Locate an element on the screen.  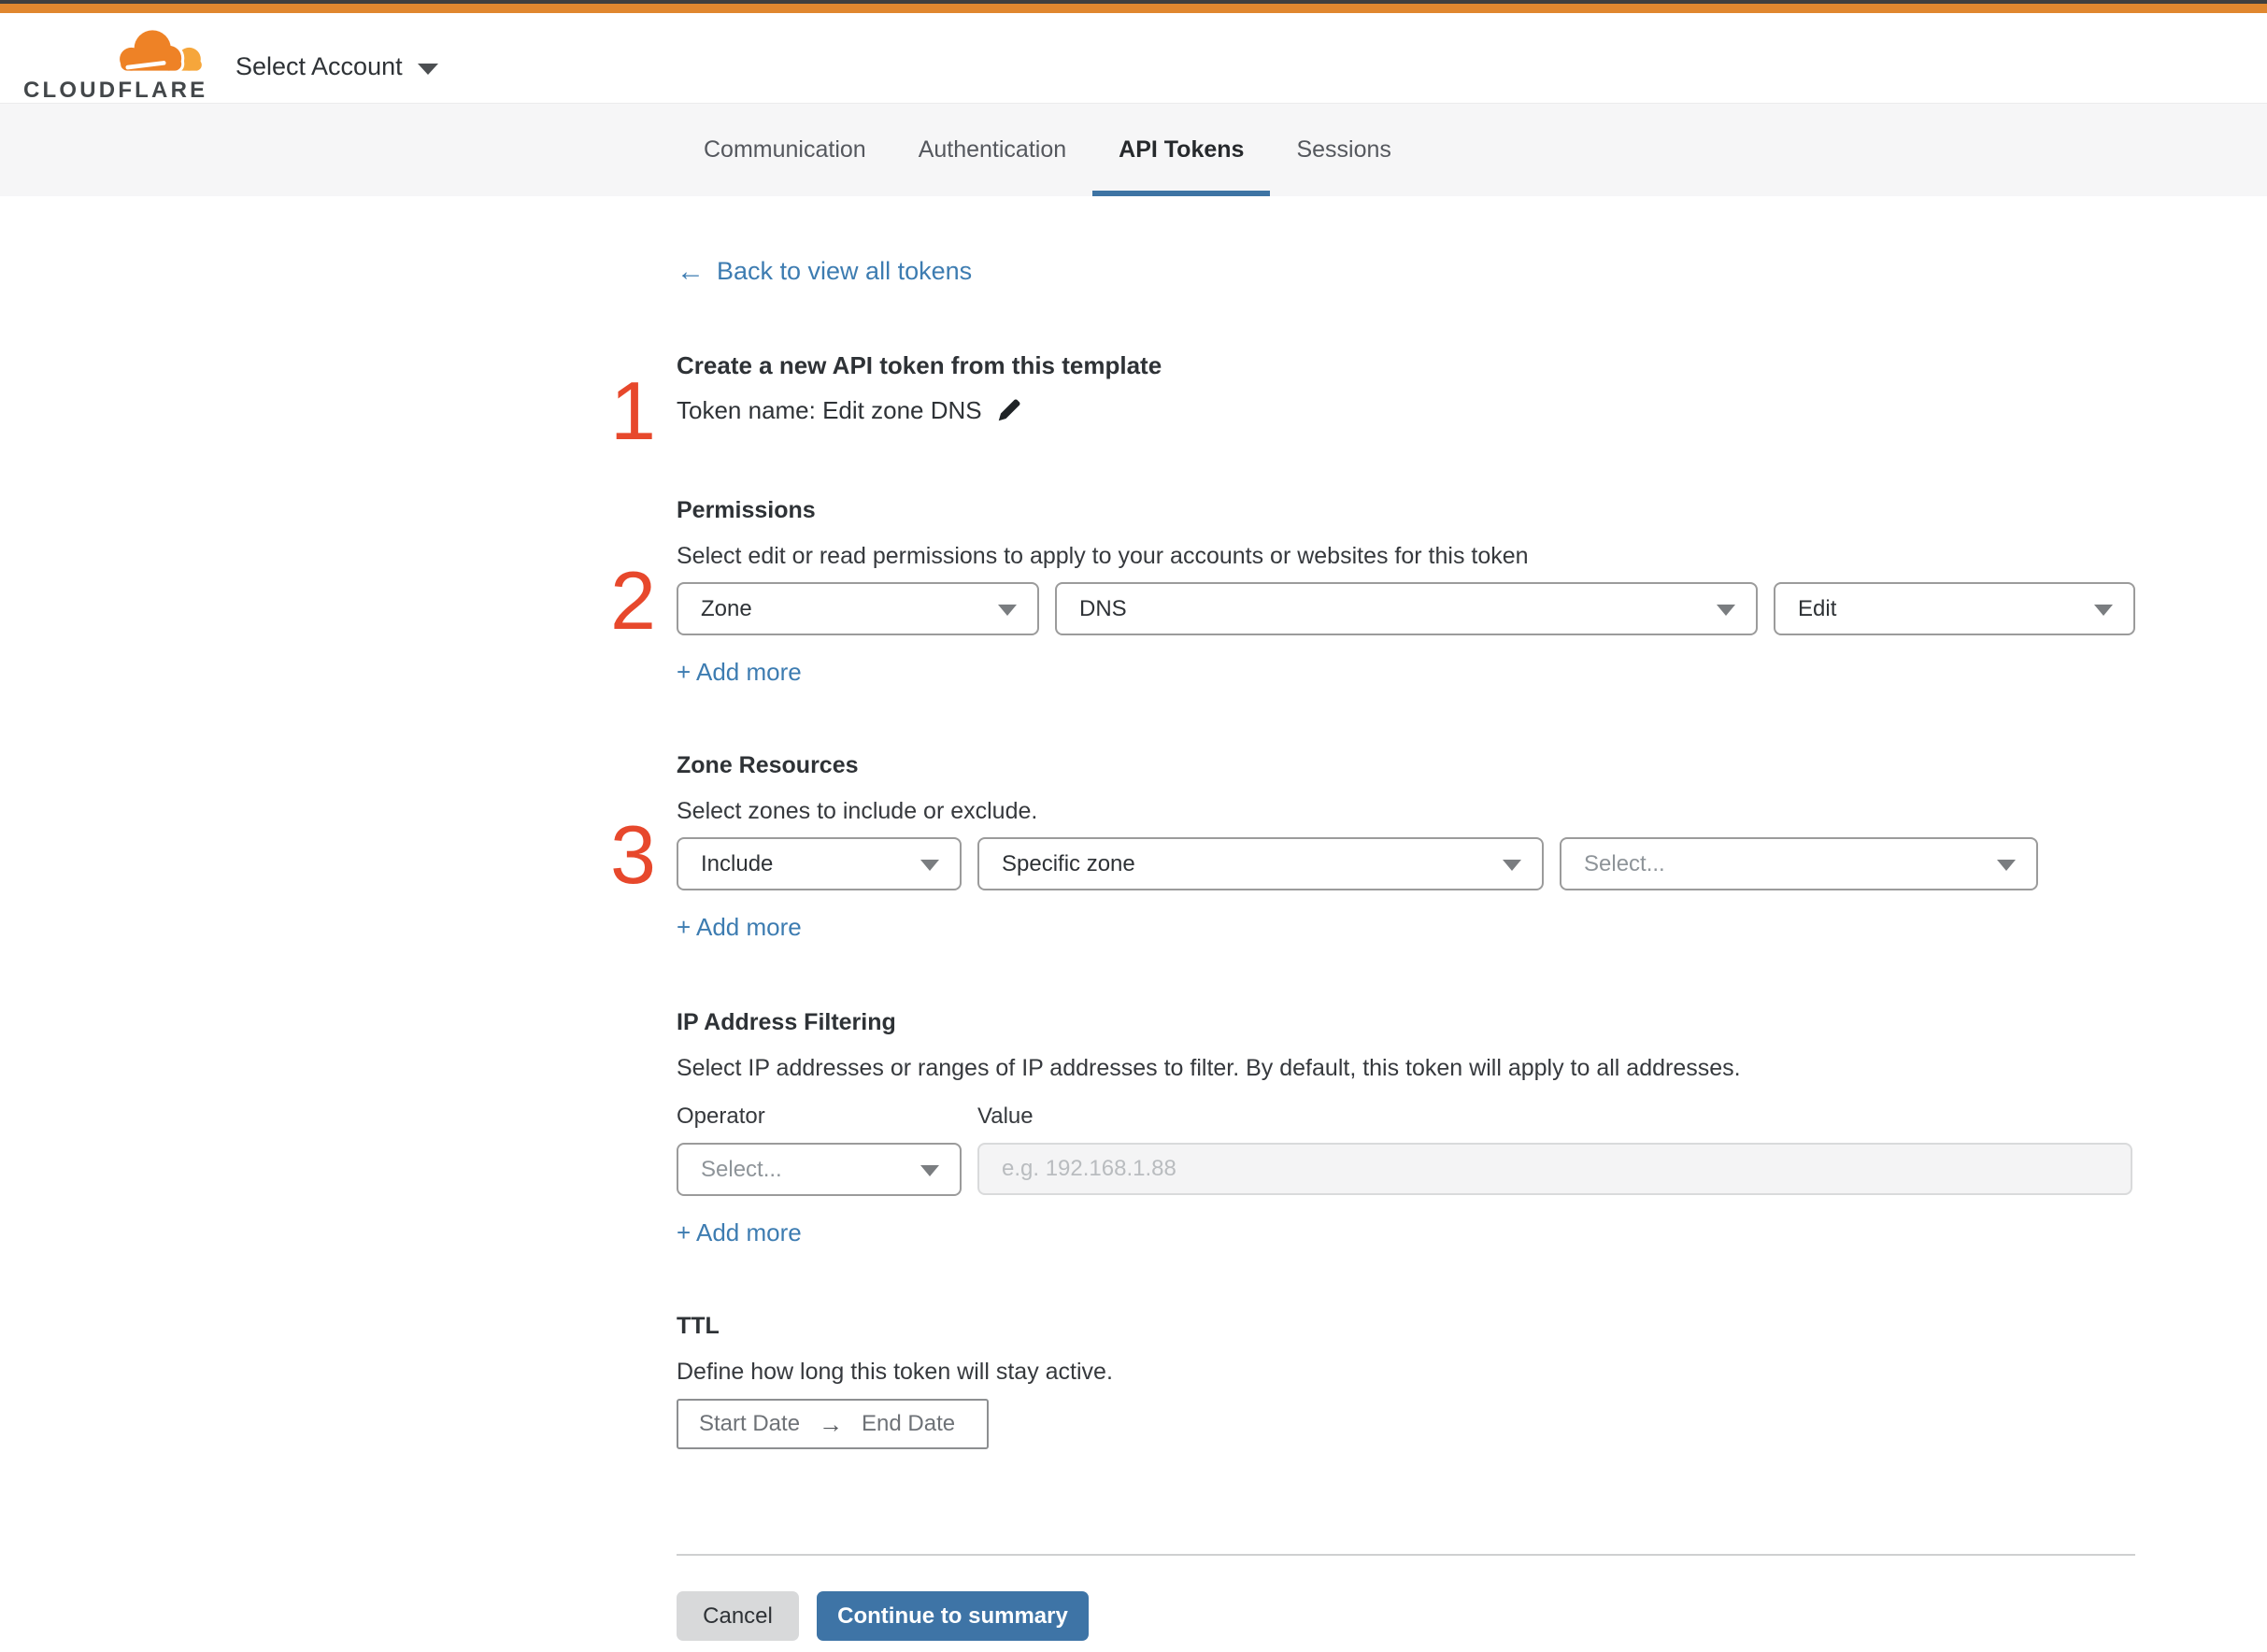
zone-type-select: Specific zone is located at coordinates (1260, 863).